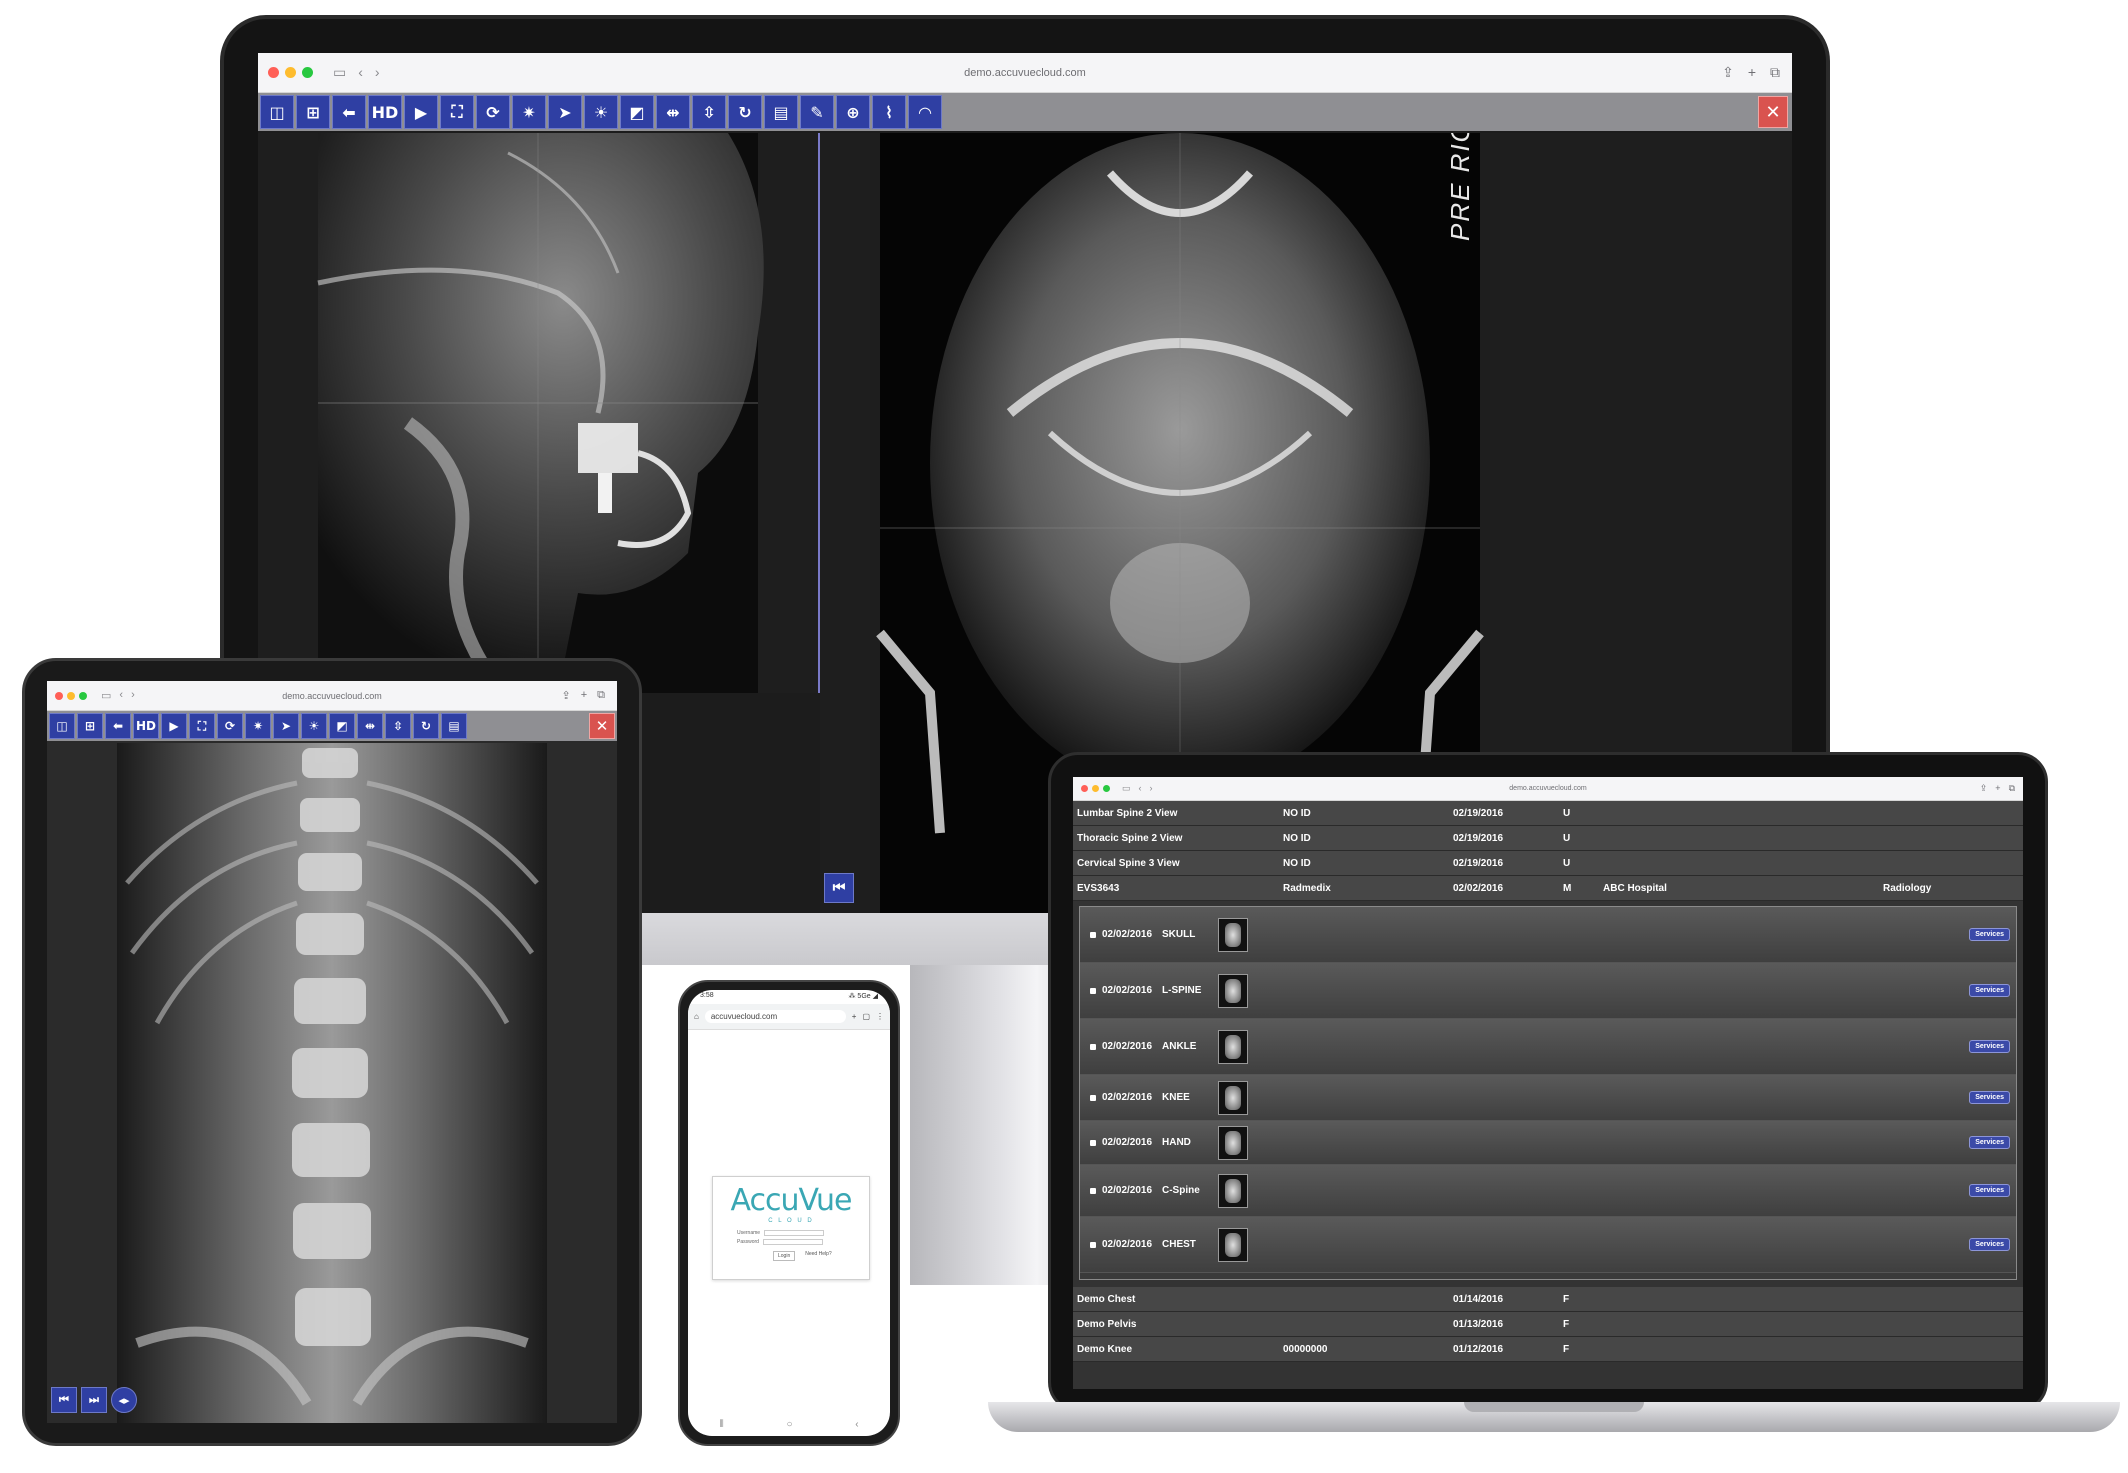  Describe the element at coordinates (332, 1083) in the screenshot. I see `tablet-viewport` at that location.